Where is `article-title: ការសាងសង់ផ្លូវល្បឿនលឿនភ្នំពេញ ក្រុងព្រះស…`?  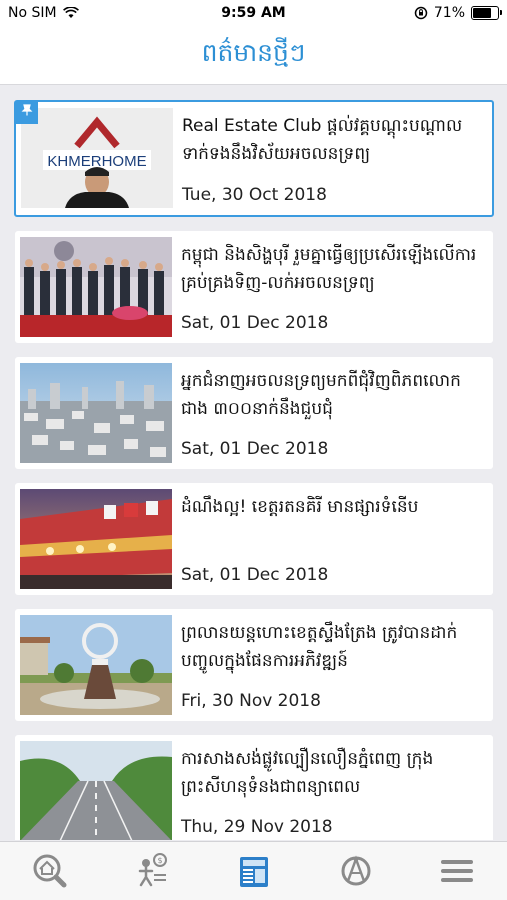 article-title: ការសាងសង់ផ្លូវល្បឿនលឿនភ្នំពេញ ក្រុងព្រះស… is located at coordinates (307, 773).